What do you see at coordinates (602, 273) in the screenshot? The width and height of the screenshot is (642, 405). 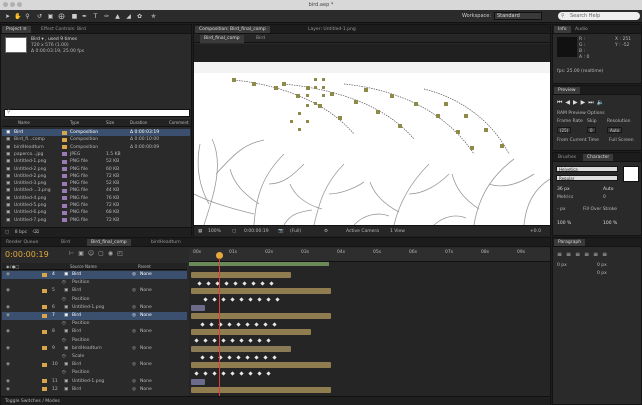 I see `space-before-value: 0 px` at bounding box center [602, 273].